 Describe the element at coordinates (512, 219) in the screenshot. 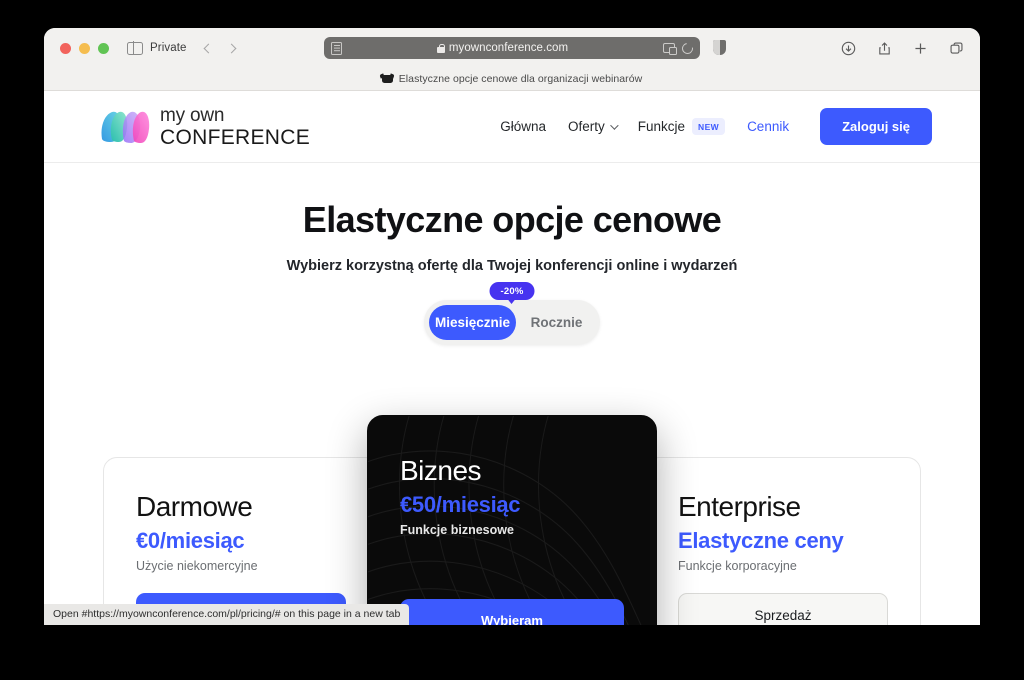

I see `page-title: Elastyczne opcje cenowe` at that location.